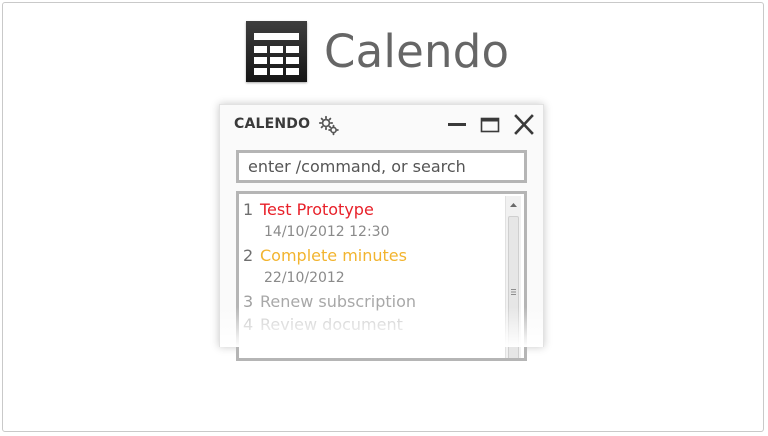 The width and height of the screenshot is (768, 436). I want to click on list-scrollbar, so click(513, 277).